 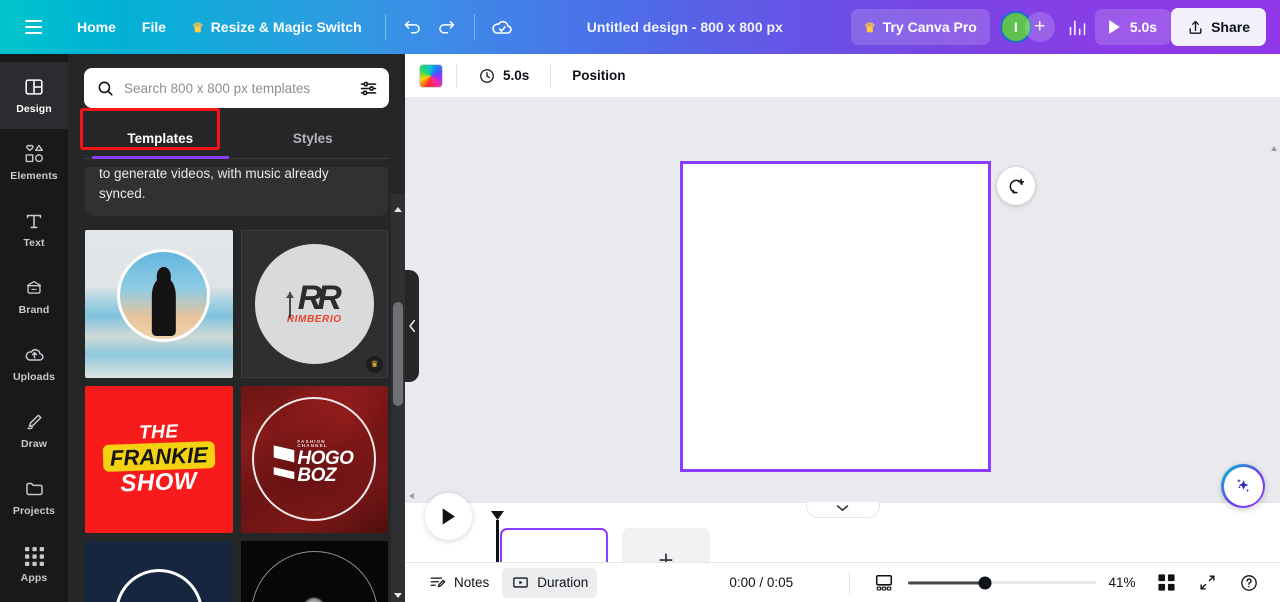 I want to click on mountain-arc-icon, so click(x=158, y=585).